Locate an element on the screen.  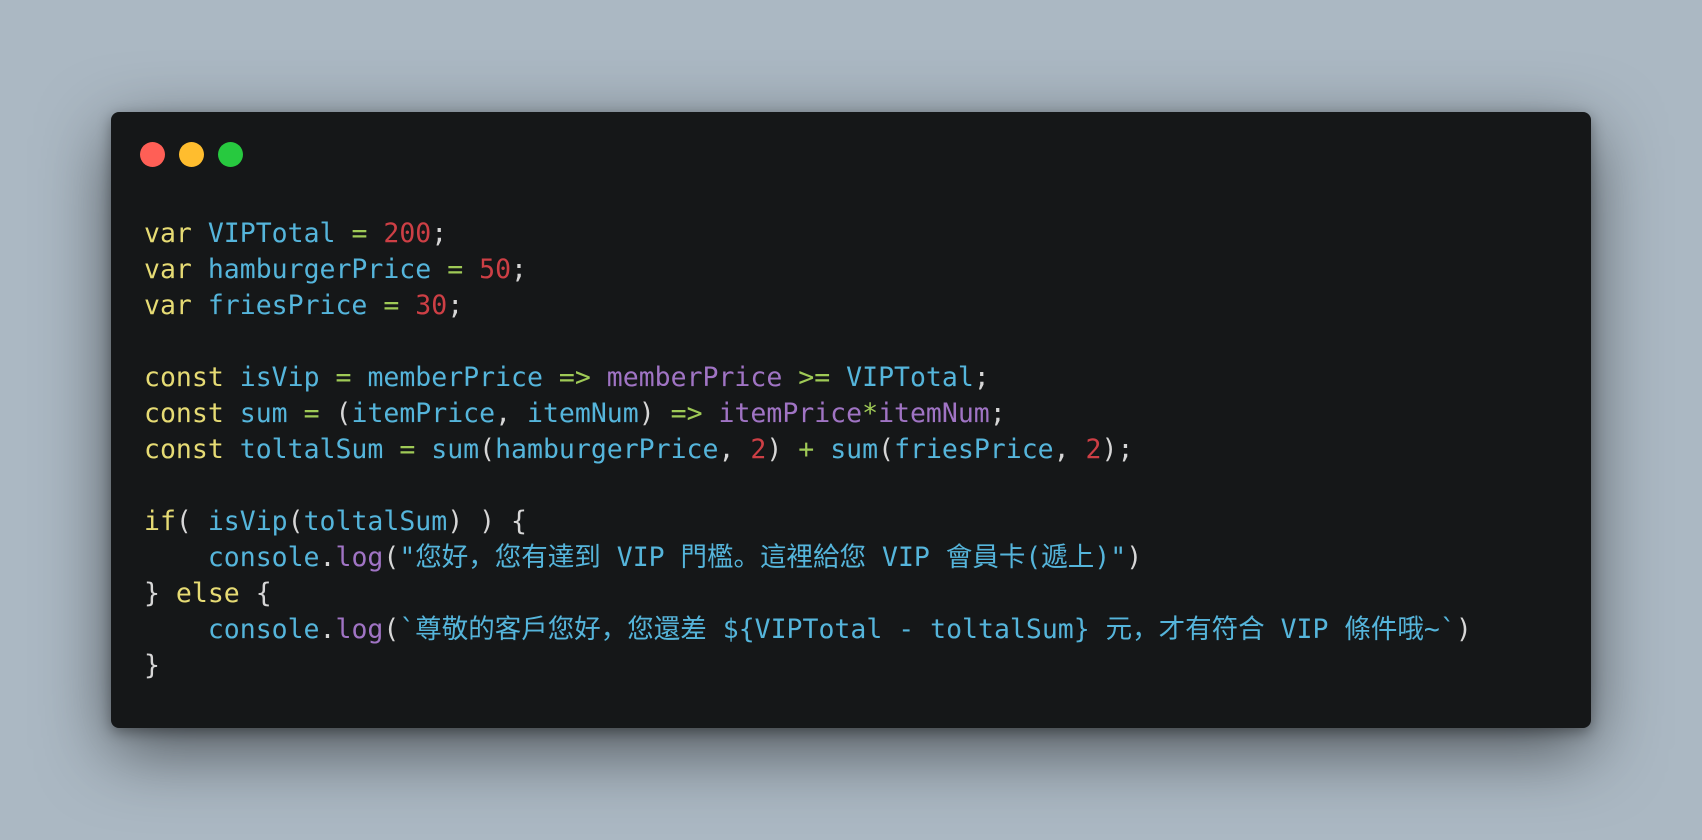
window-controls is located at coordinates (191, 155).